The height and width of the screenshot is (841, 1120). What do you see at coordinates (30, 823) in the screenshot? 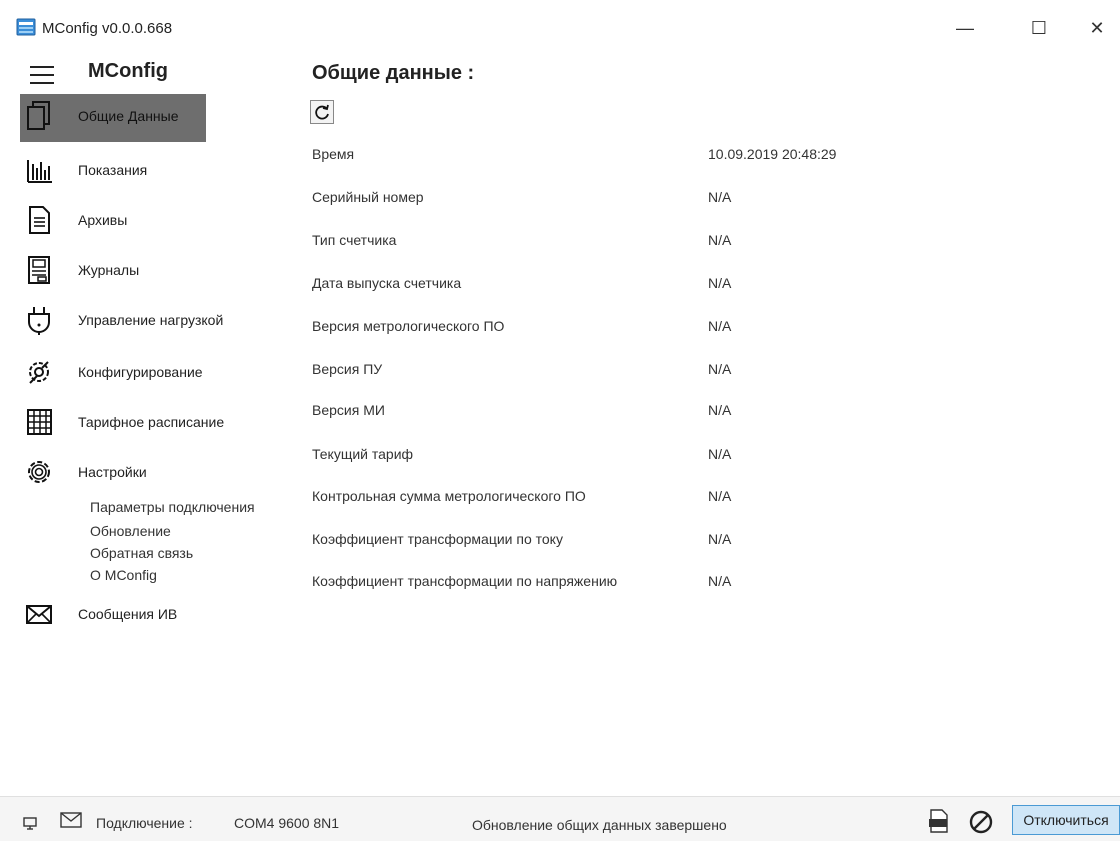
I see `monitor-icon` at bounding box center [30, 823].